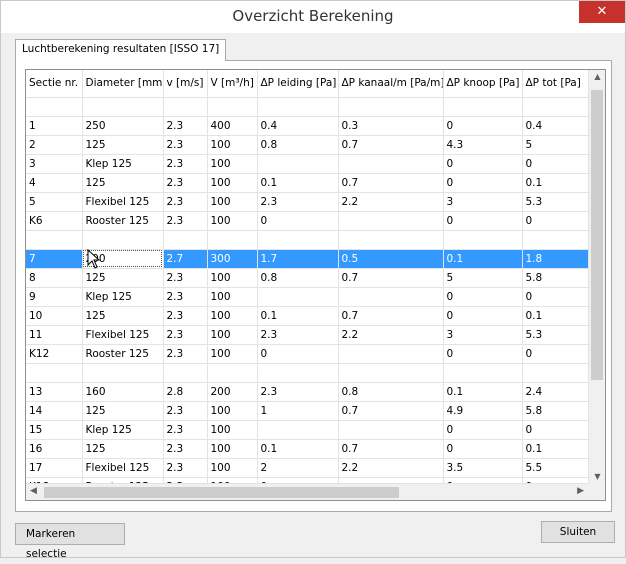 Image resolution: width=626 pixels, height=564 pixels. I want to click on table-row: 17Flexibel 1252.310022.23.55.50, so click(307, 468).